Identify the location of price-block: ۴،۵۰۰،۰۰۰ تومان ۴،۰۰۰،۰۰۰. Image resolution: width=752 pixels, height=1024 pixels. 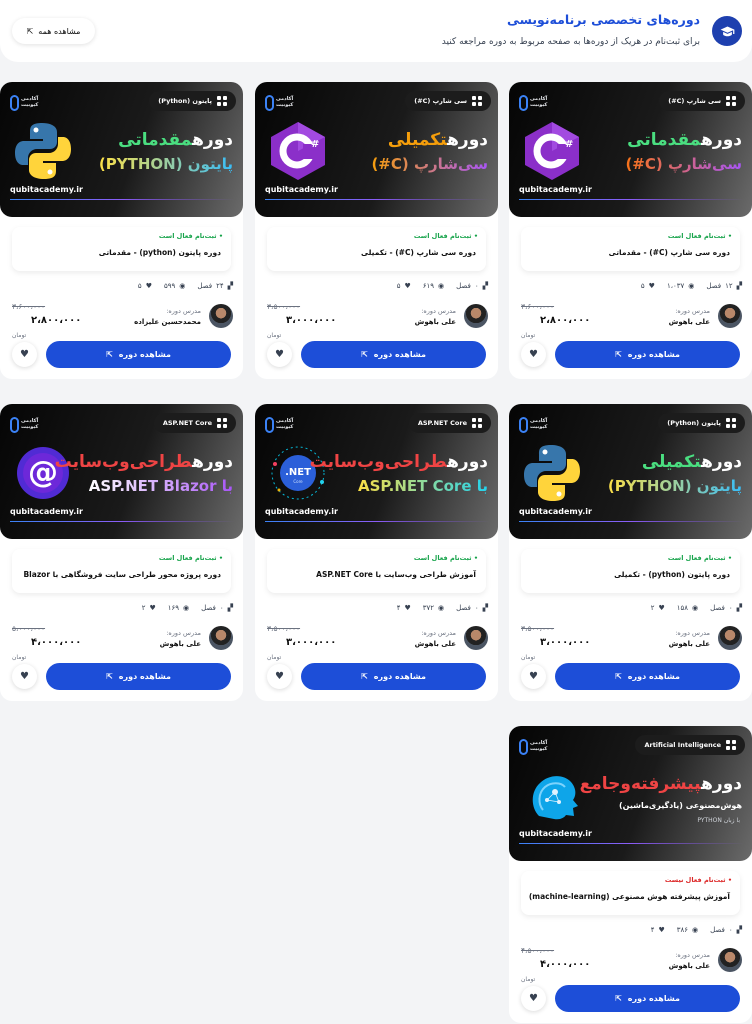
(561, 964).